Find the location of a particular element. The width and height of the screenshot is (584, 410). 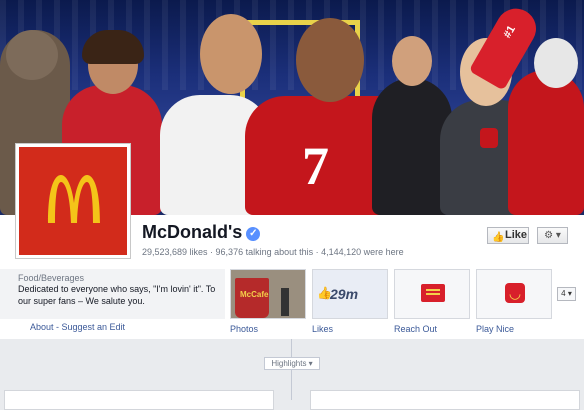

app-play-nice-label: Play Nice is located at coordinates (495, 329).